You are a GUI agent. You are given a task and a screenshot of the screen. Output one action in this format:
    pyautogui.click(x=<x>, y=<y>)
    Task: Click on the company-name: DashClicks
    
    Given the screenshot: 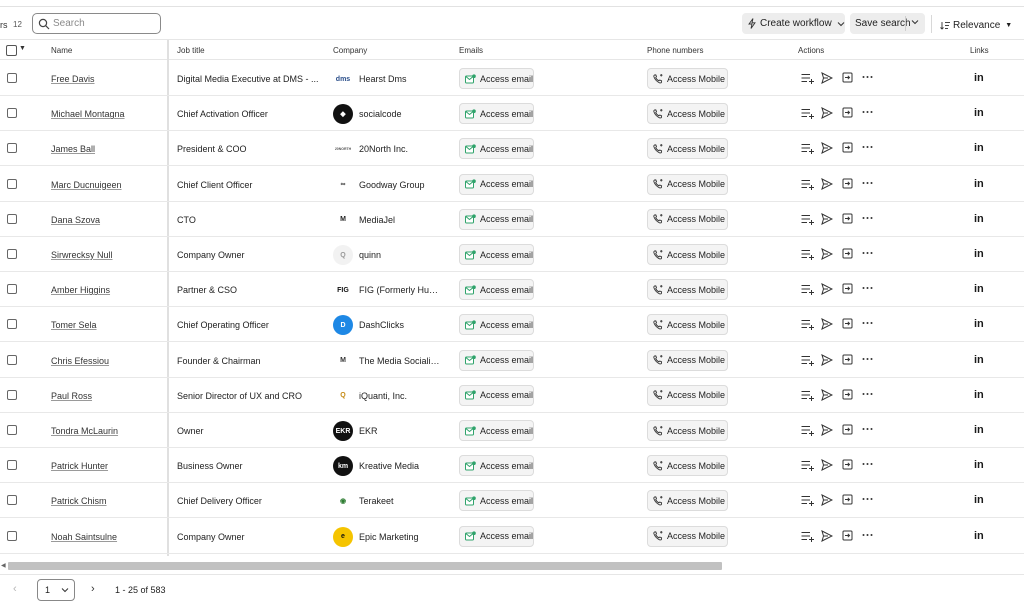 What is the action you would take?
    pyautogui.click(x=400, y=325)
    